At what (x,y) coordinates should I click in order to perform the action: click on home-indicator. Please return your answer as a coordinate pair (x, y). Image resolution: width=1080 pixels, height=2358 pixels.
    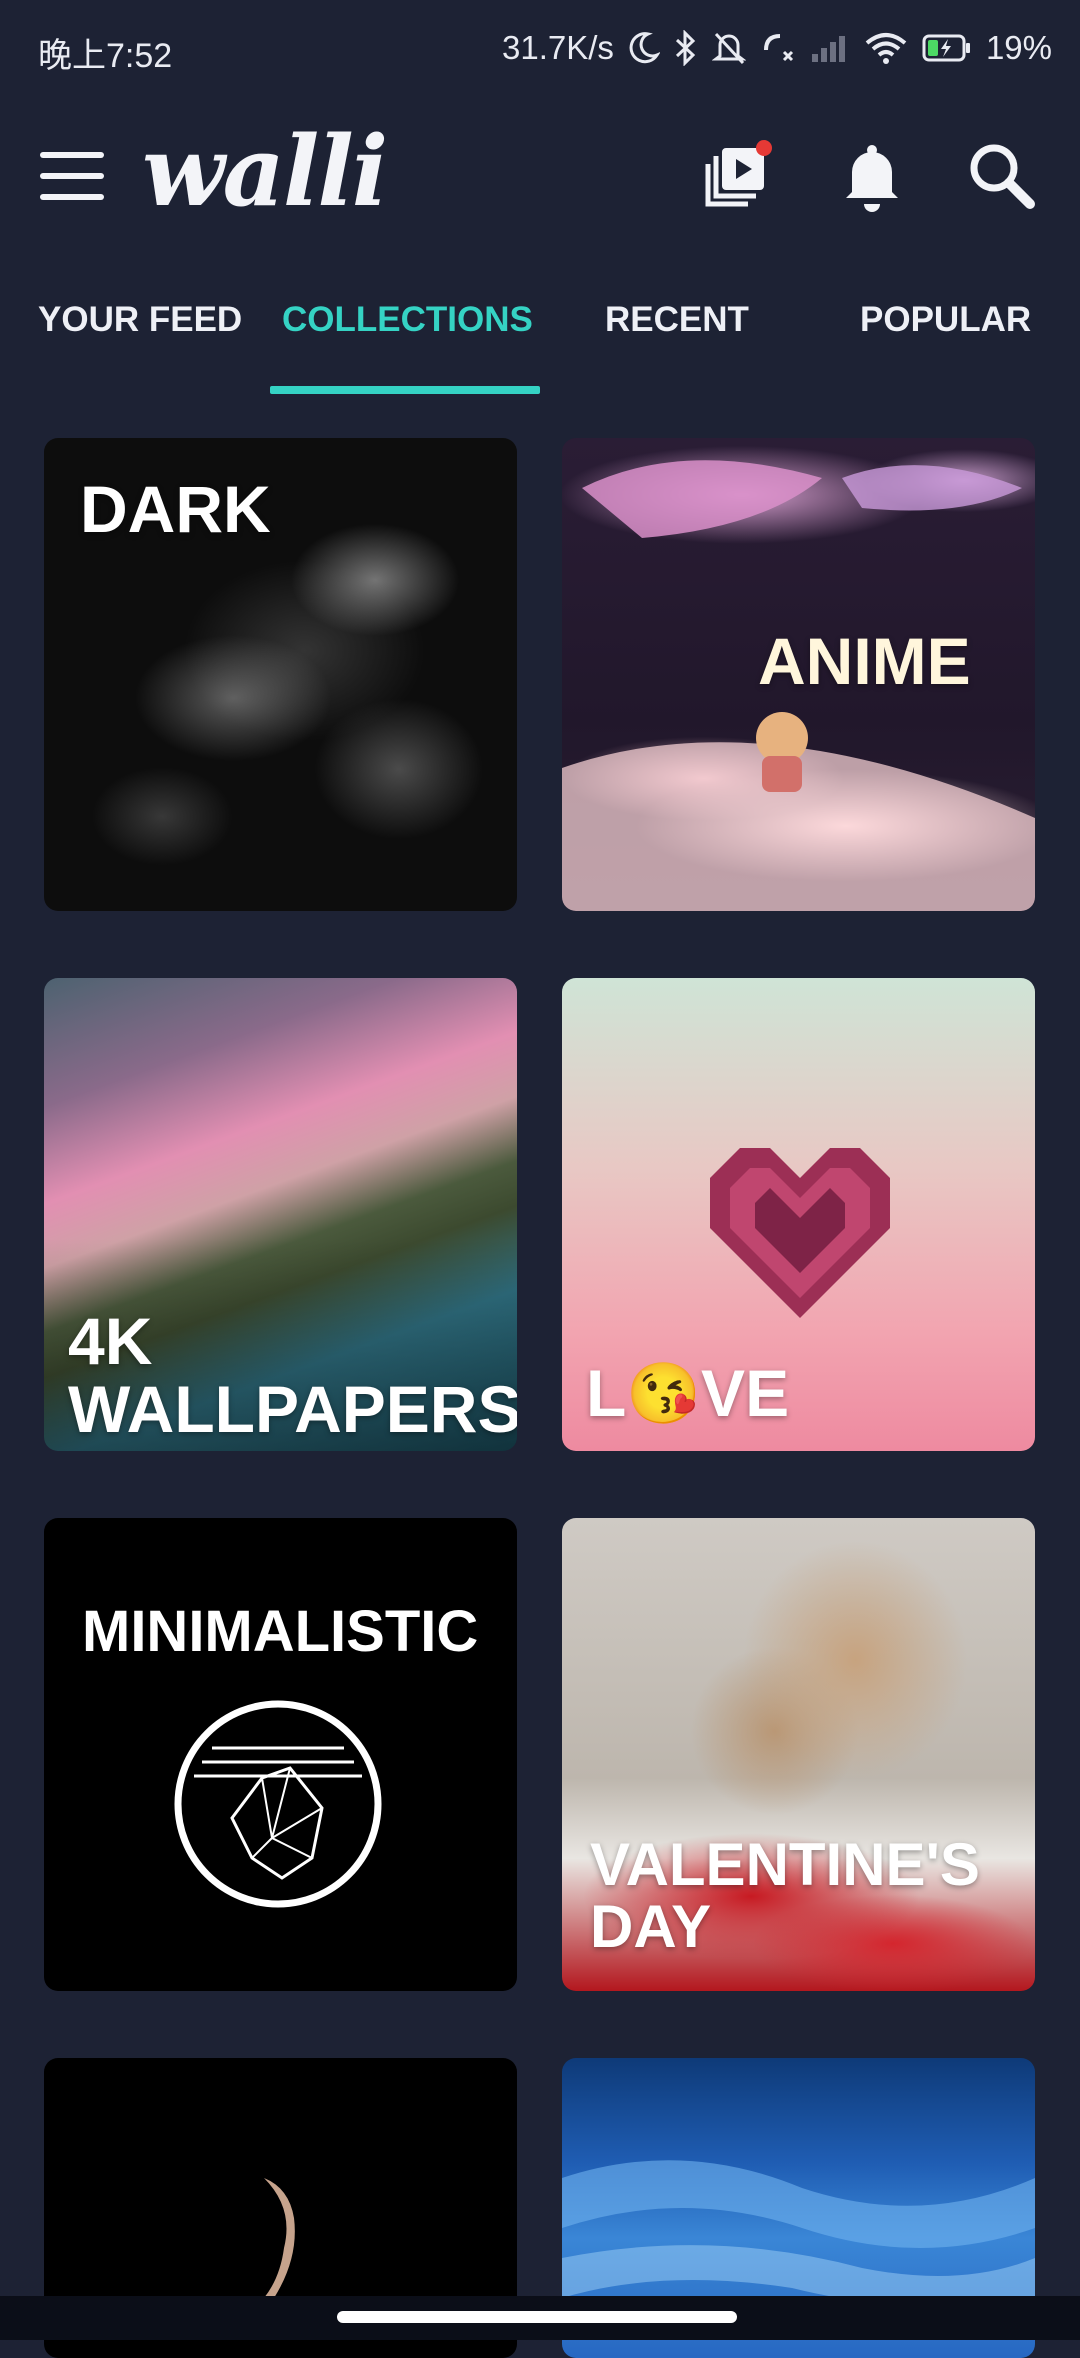
    Looking at the image, I should click on (537, 2317).